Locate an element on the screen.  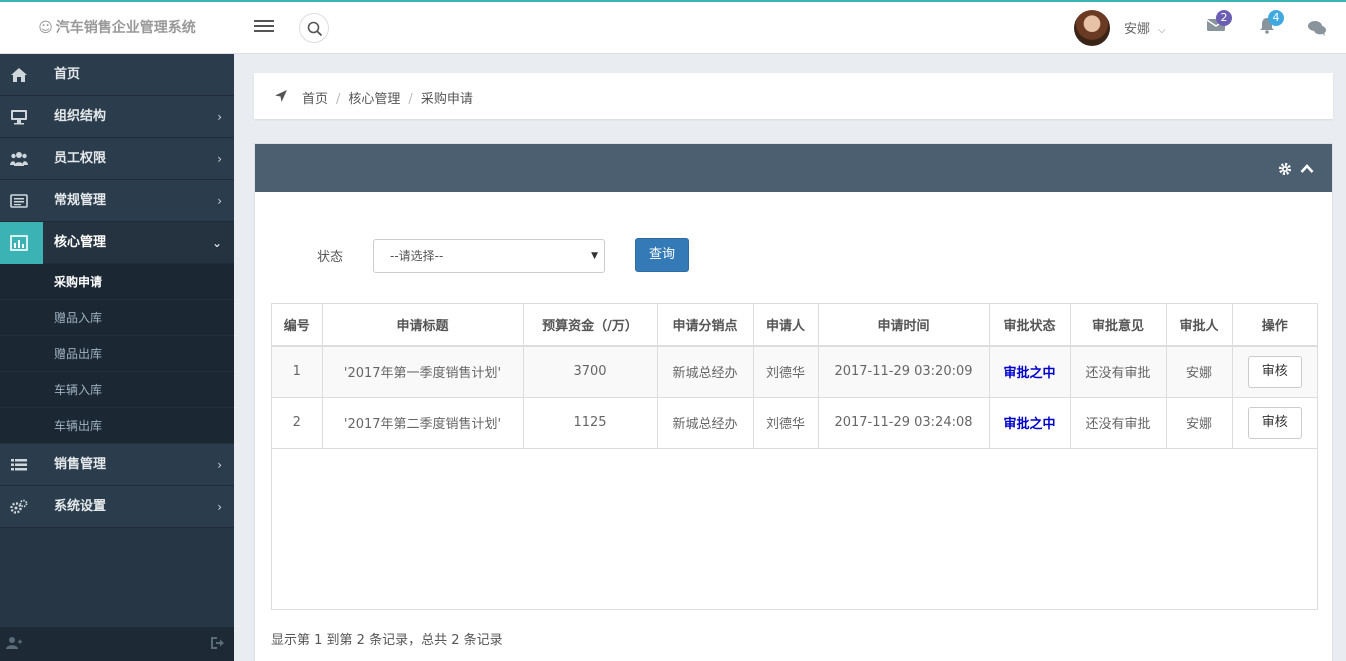
home-icon is located at coordinates (19, 75).